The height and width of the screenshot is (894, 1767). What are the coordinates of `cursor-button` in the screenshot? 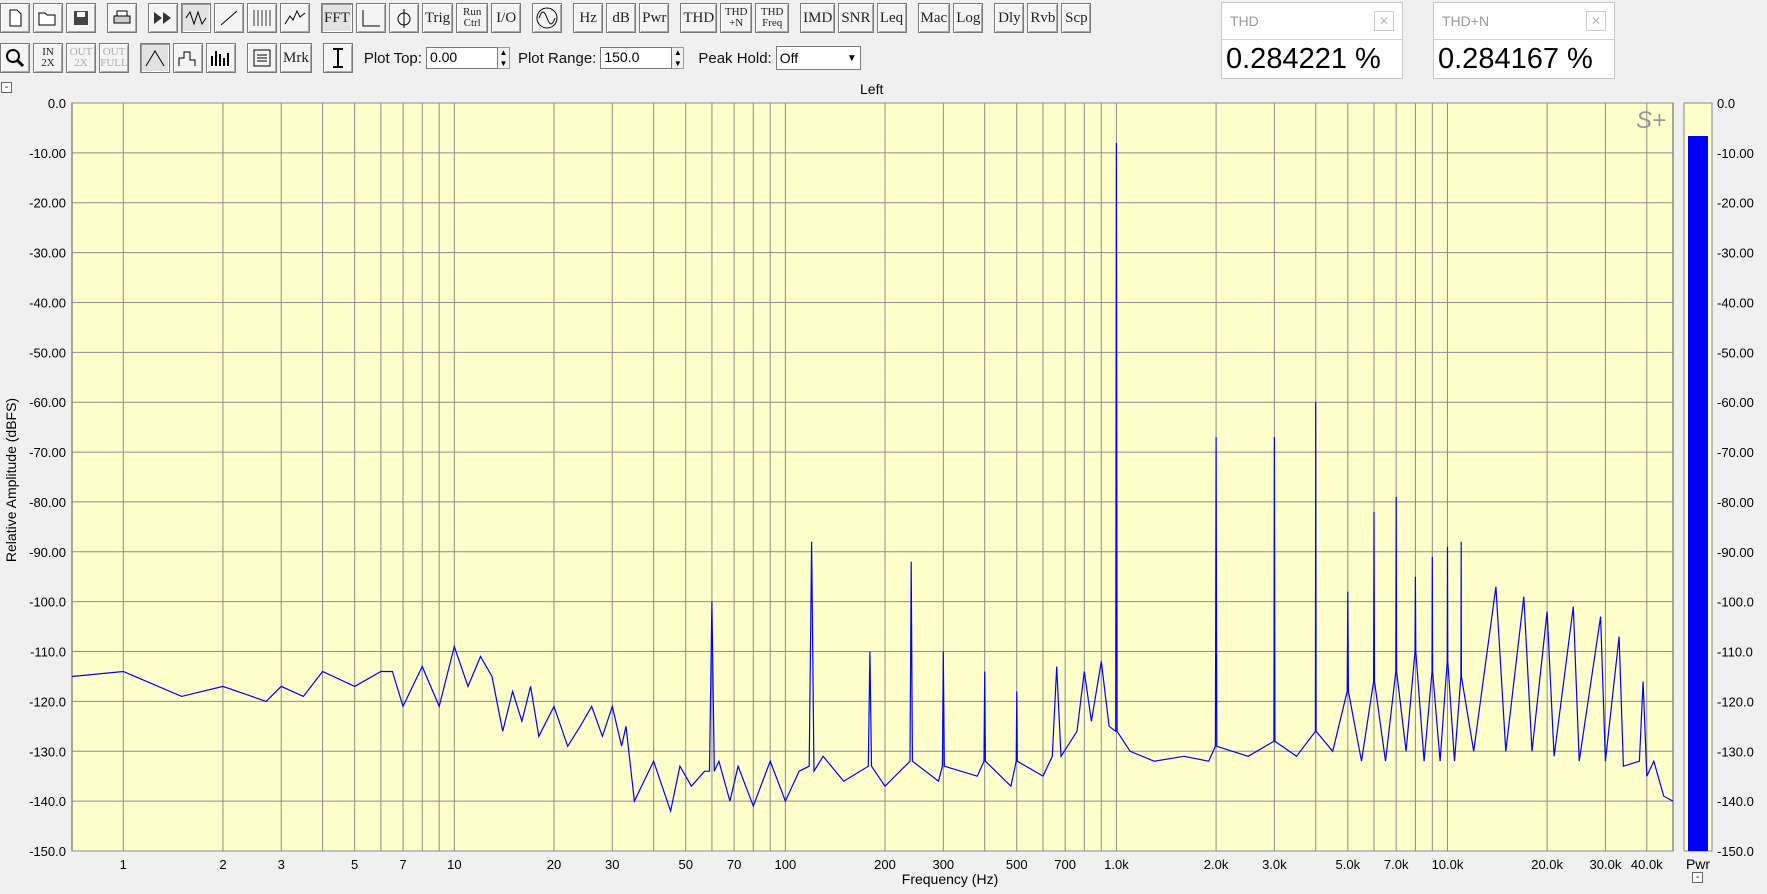 It's located at (337, 58).